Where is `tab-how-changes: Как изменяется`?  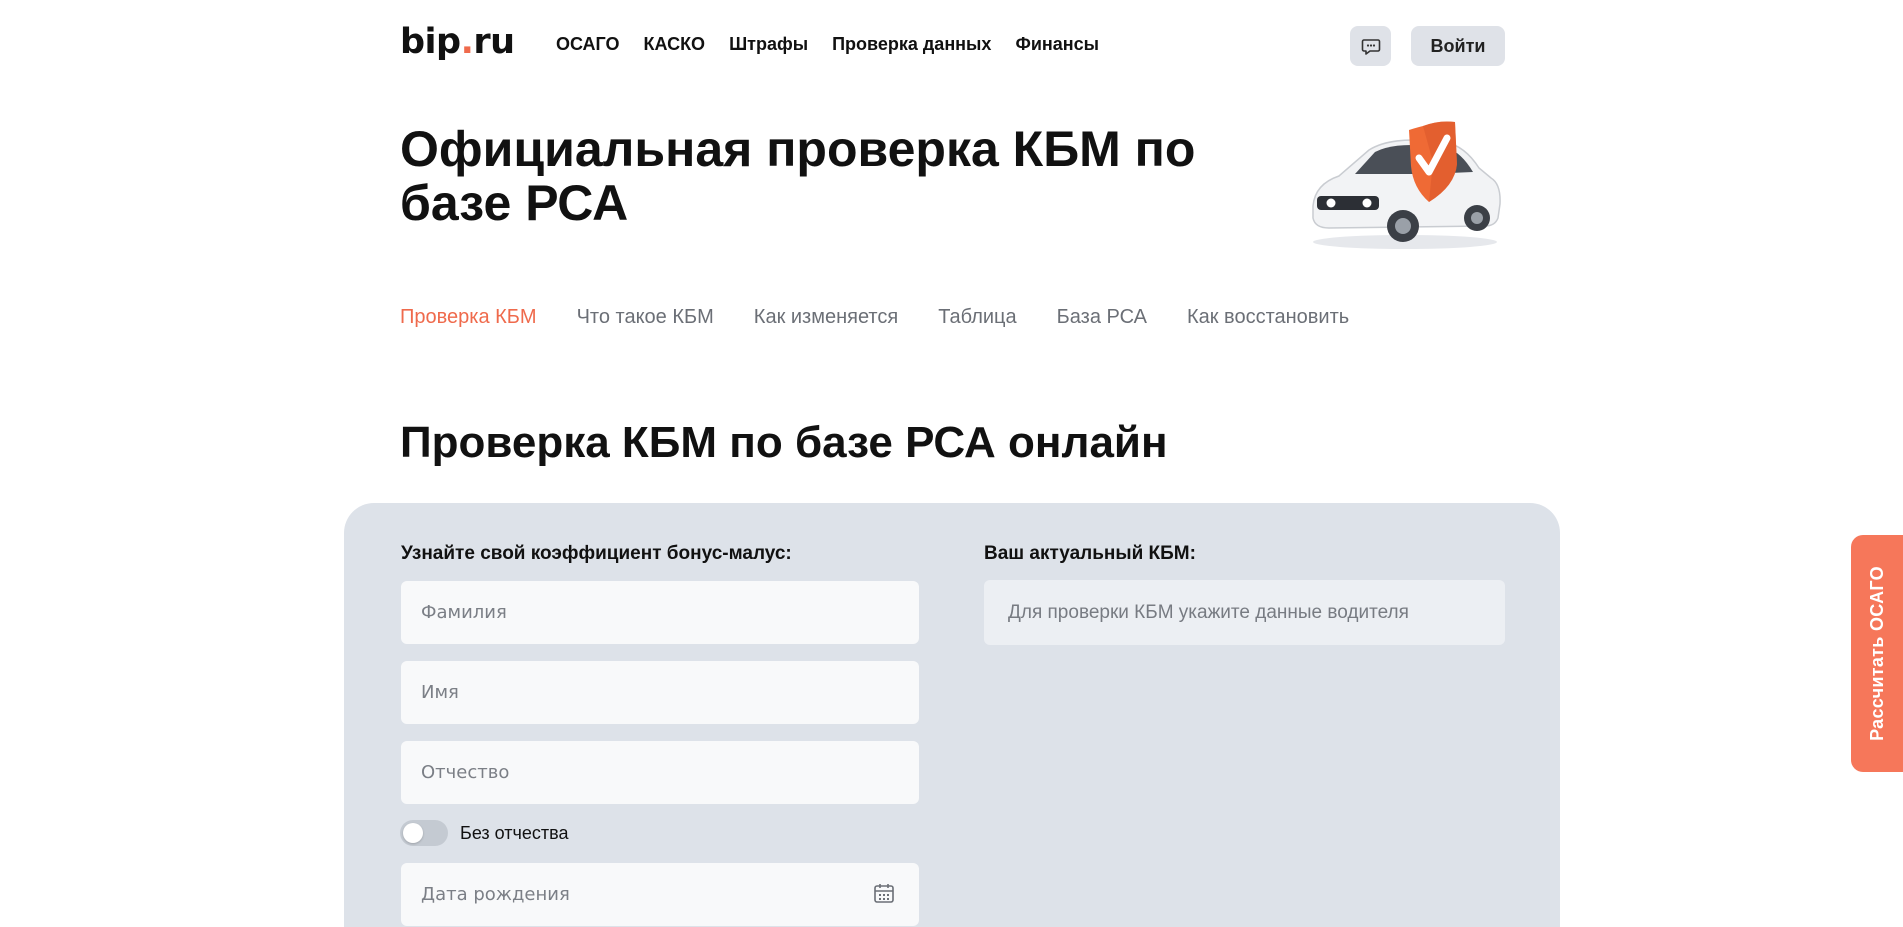 tab-how-changes: Как изменяется is located at coordinates (826, 317).